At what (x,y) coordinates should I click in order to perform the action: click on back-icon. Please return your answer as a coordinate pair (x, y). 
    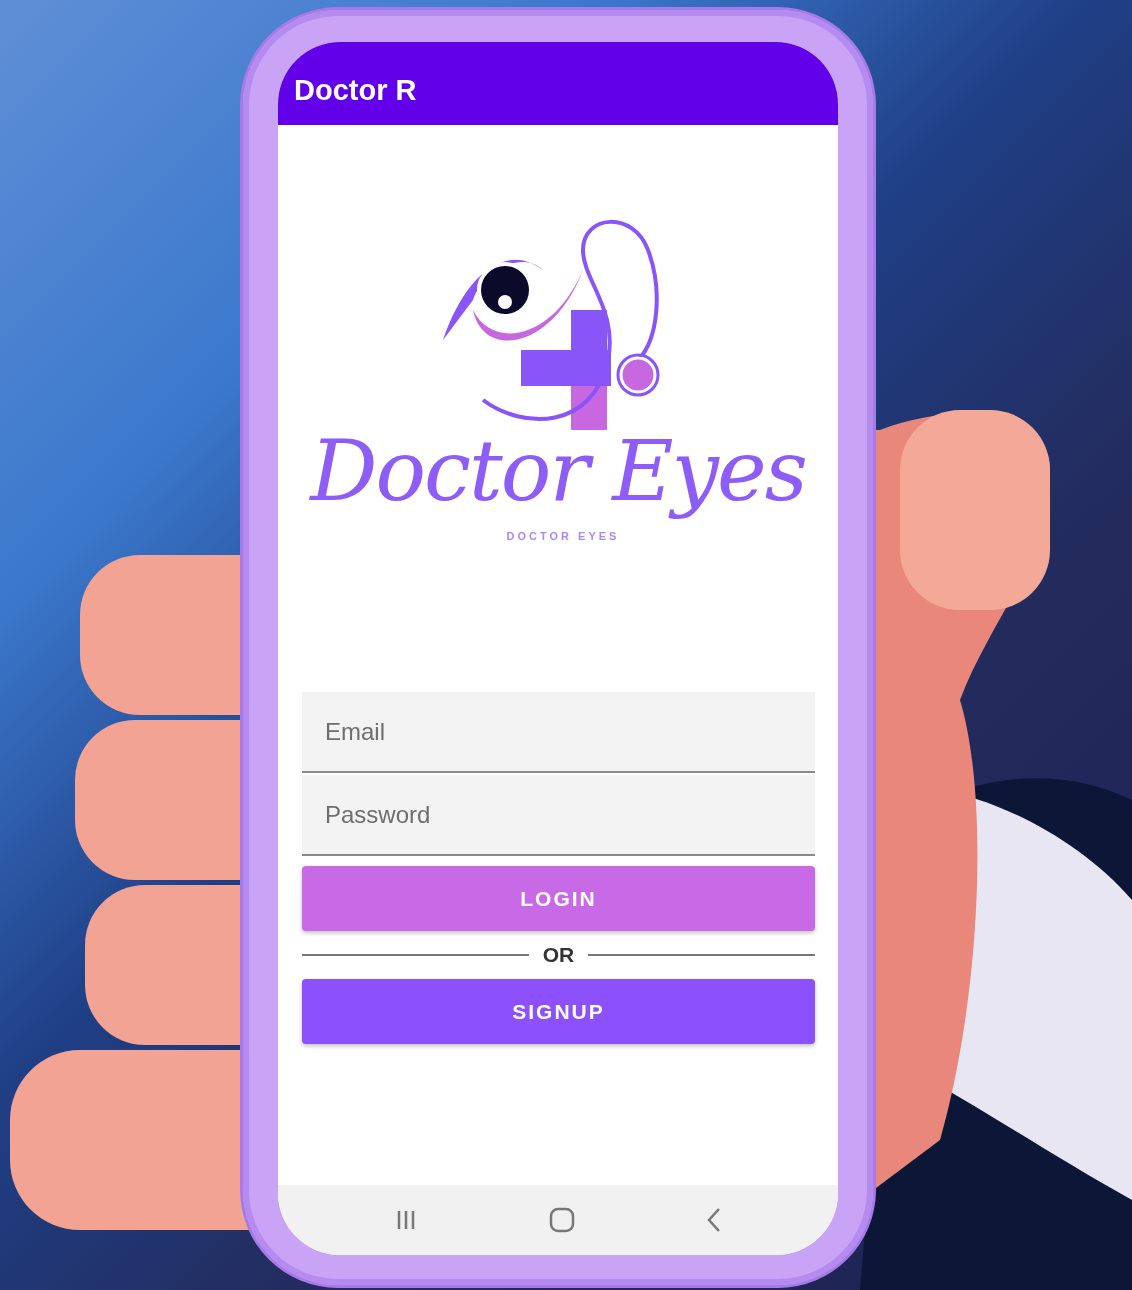
    Looking at the image, I should click on (714, 1220).